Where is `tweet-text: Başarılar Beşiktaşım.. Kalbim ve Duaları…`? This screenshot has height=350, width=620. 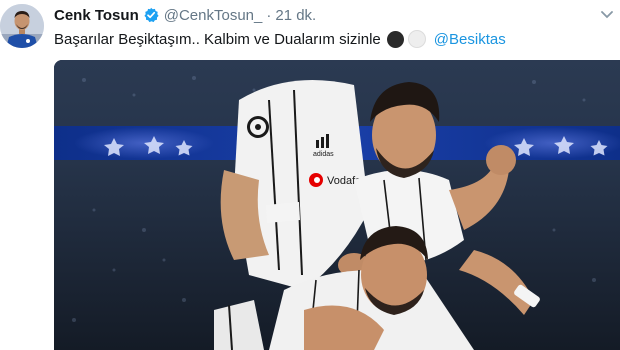
tweet-text: Başarılar Beşiktaşım.. Kalbim ve Duaları… is located at coordinates (280, 39).